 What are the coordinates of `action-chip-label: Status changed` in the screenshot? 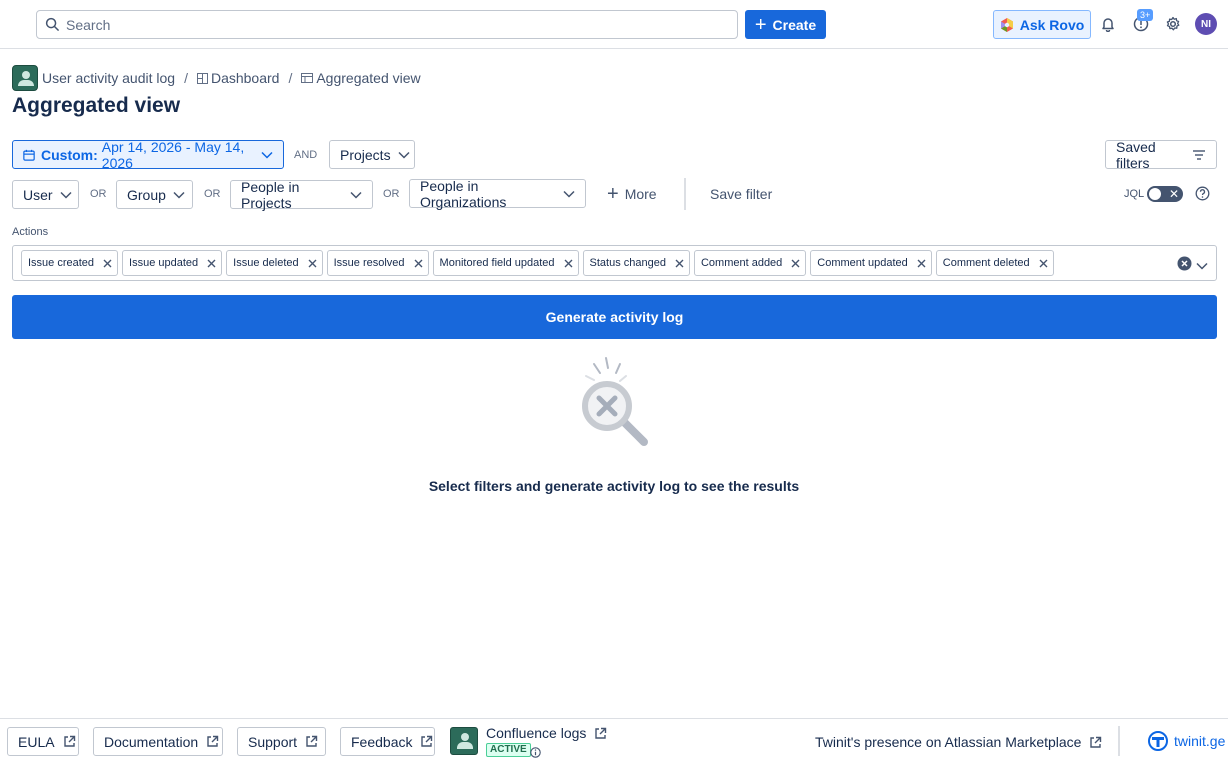 It's located at (627, 263).